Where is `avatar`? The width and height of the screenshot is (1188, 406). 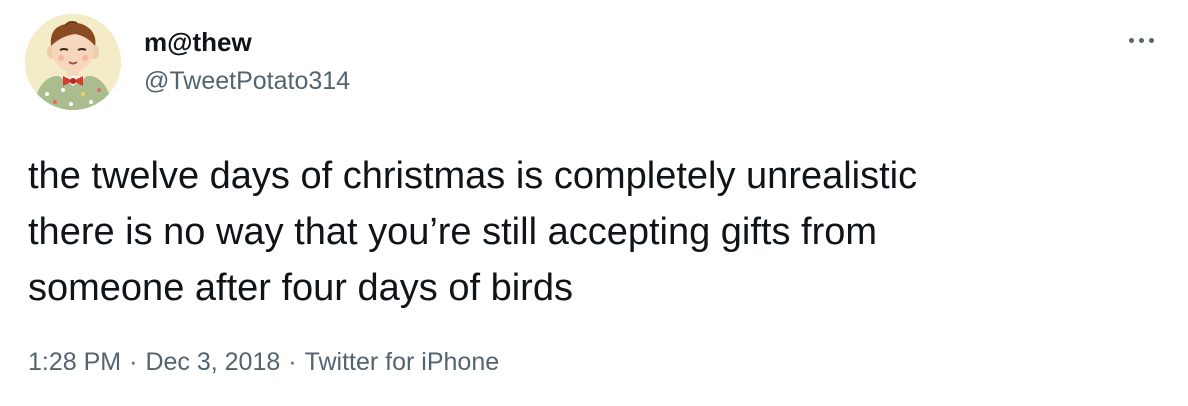 avatar is located at coordinates (73, 62).